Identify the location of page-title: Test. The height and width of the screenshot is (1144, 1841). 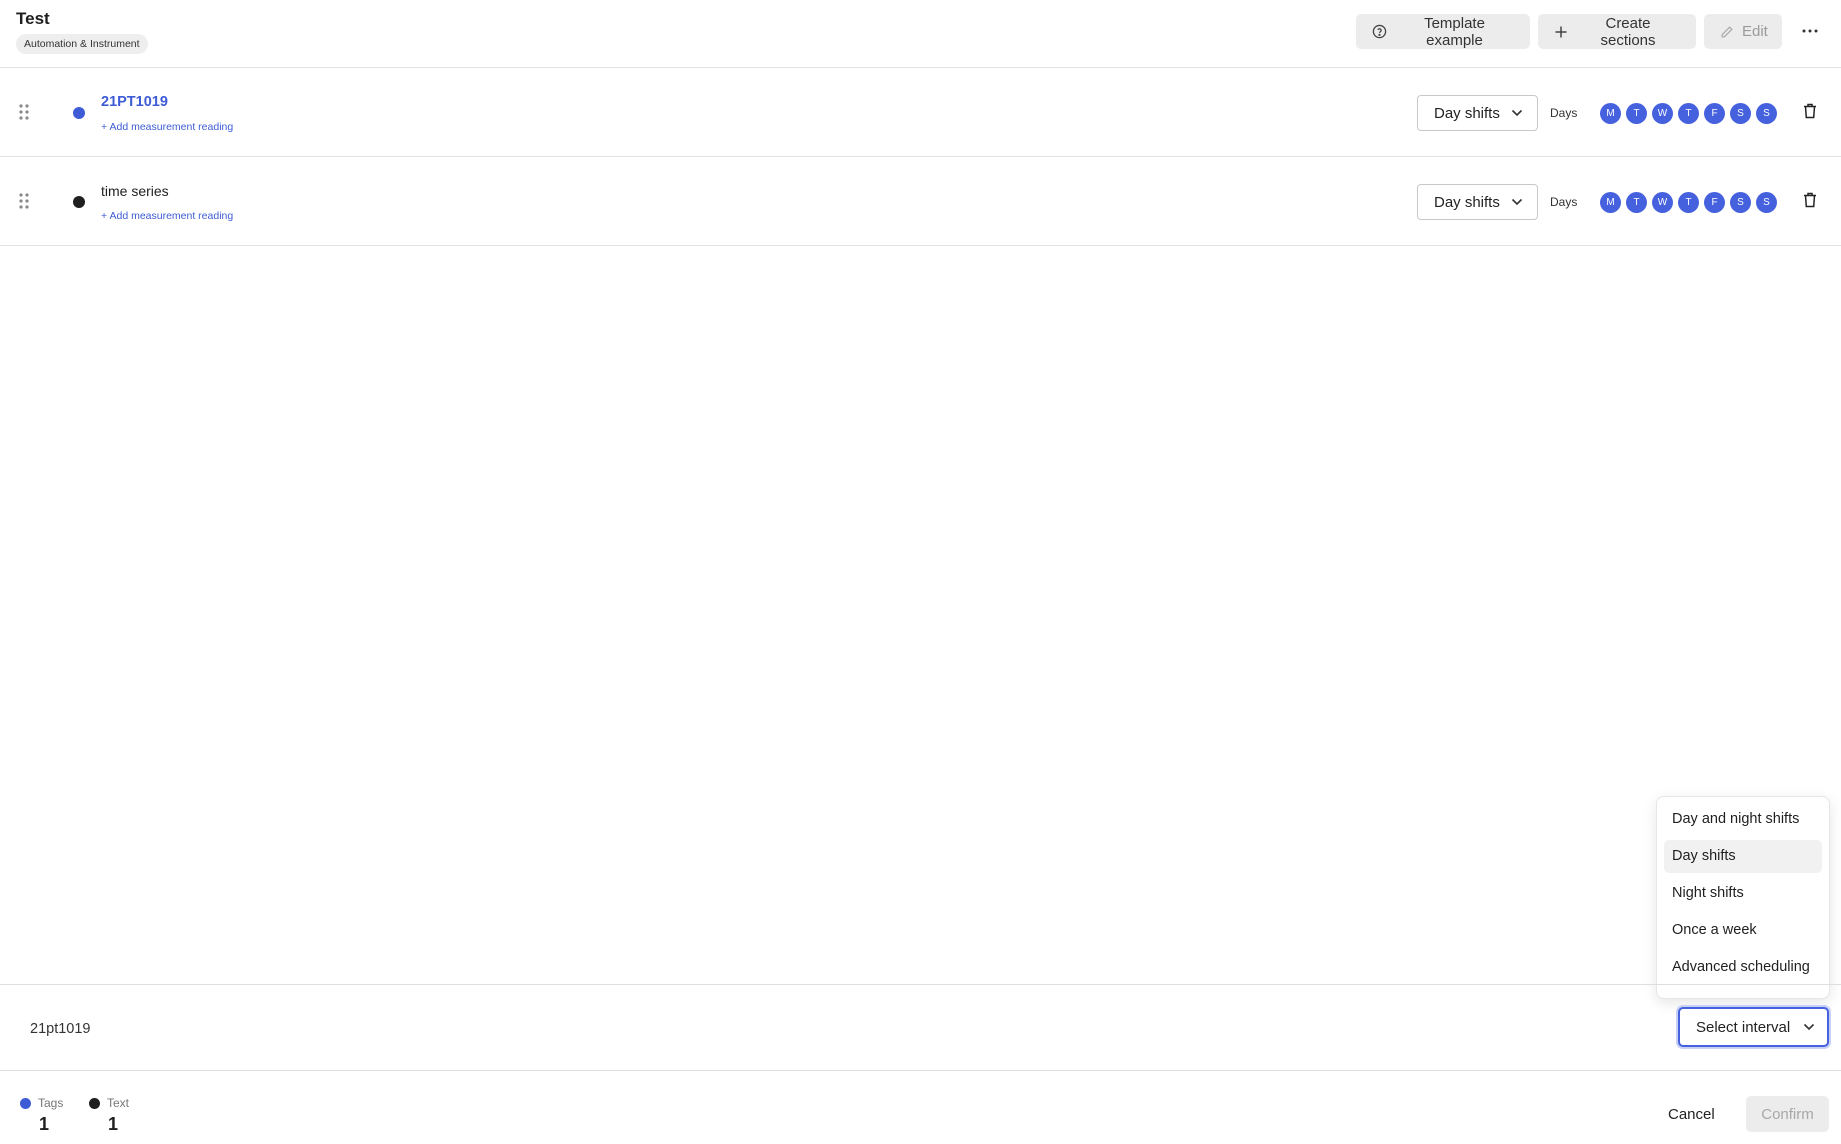
(33, 18).